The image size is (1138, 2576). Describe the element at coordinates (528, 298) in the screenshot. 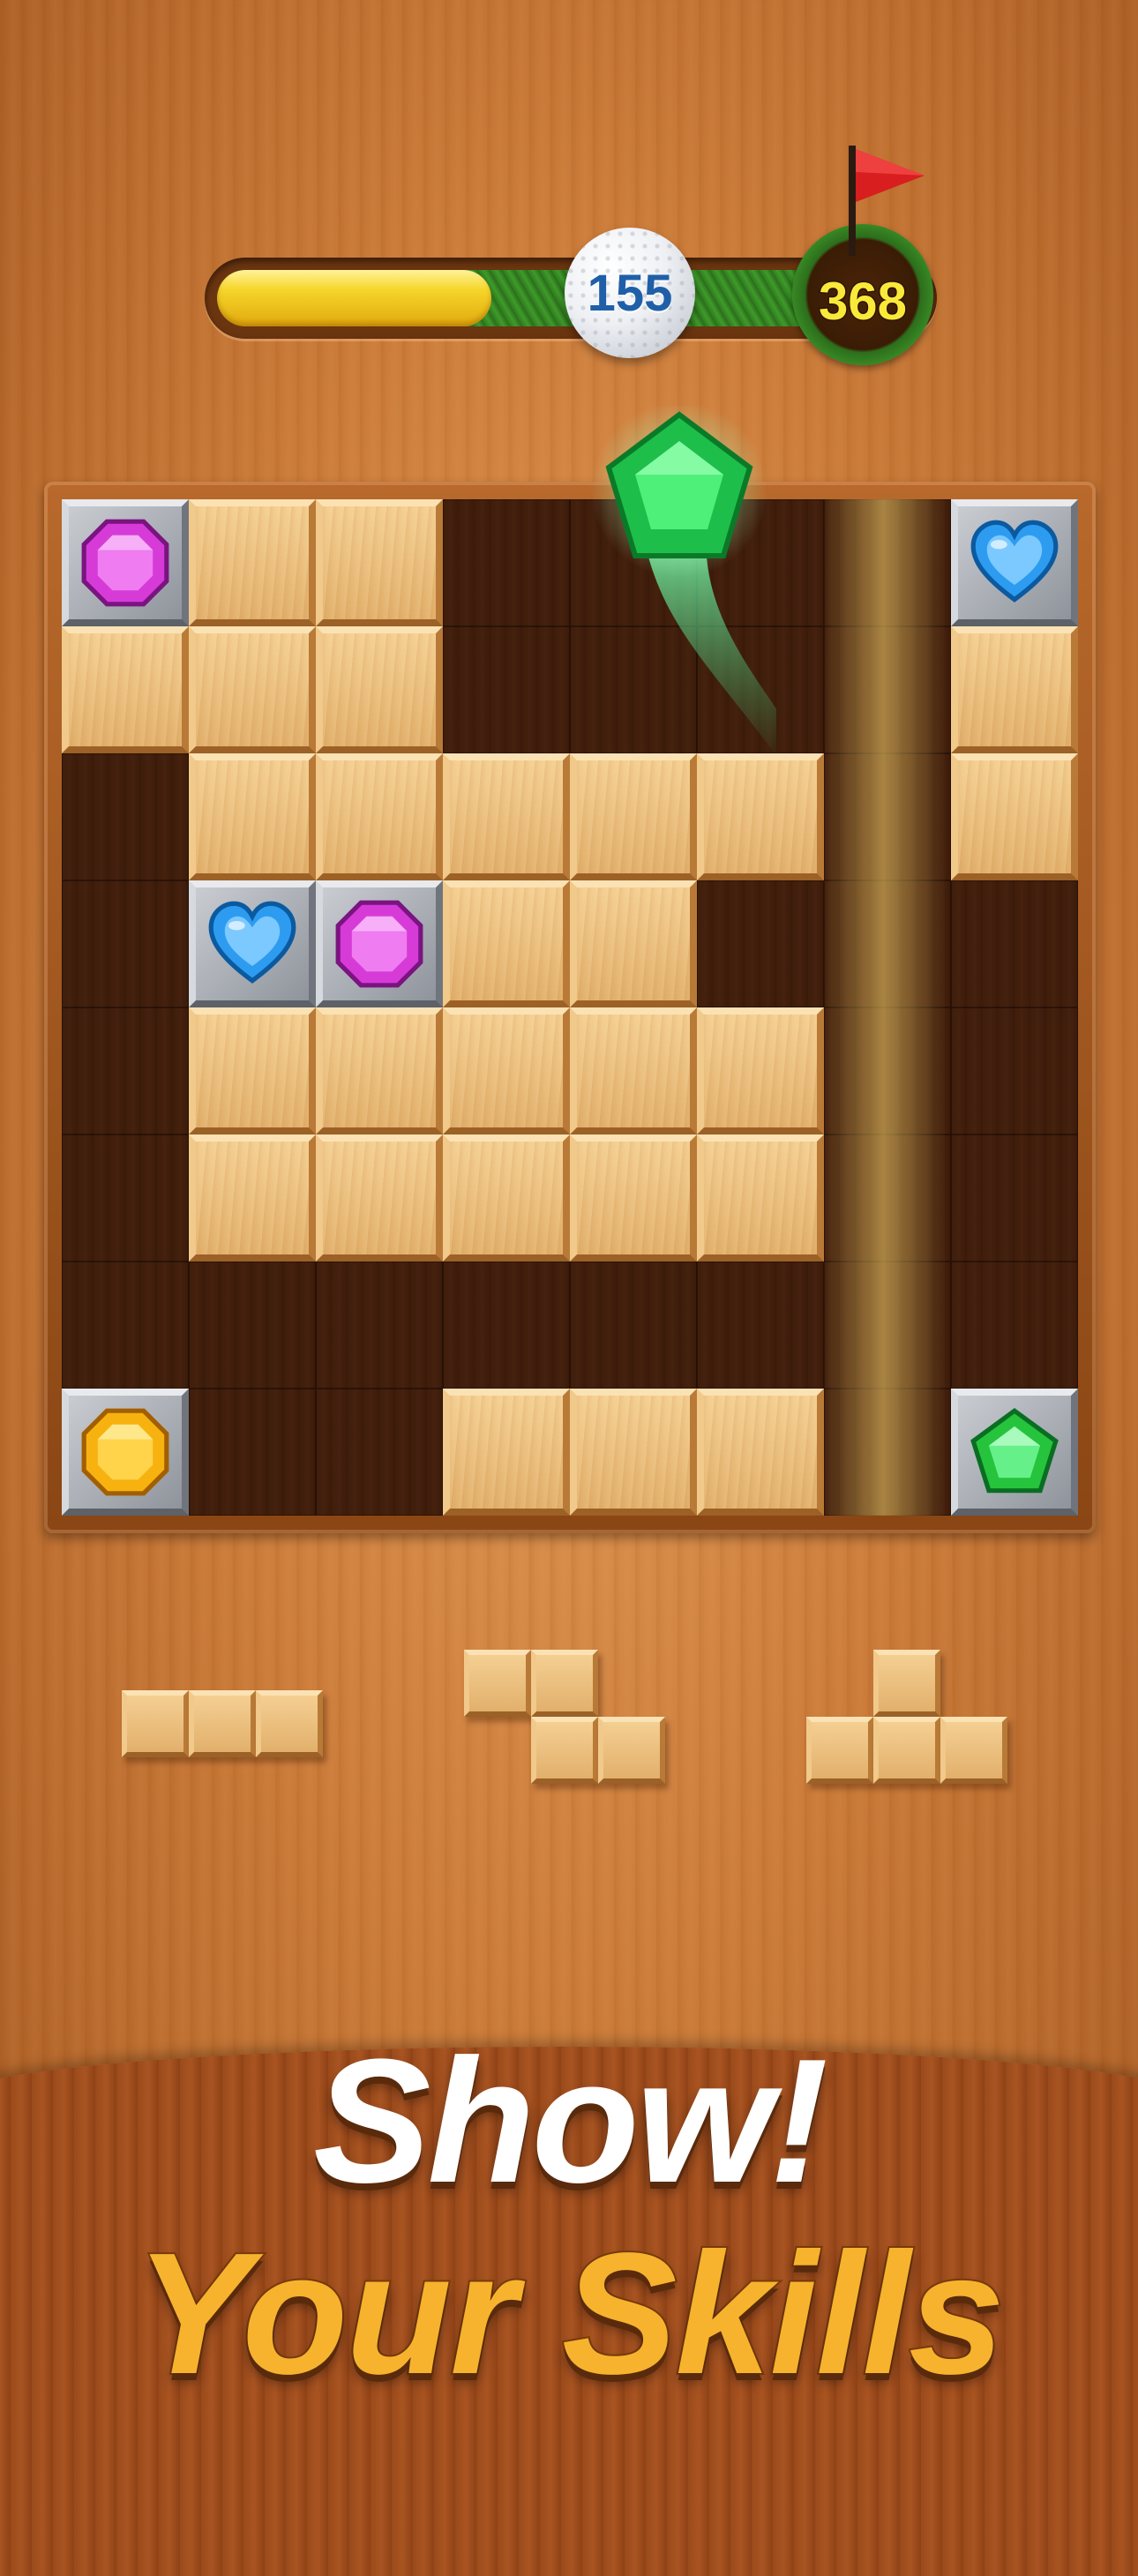

I see `progress-track` at that location.